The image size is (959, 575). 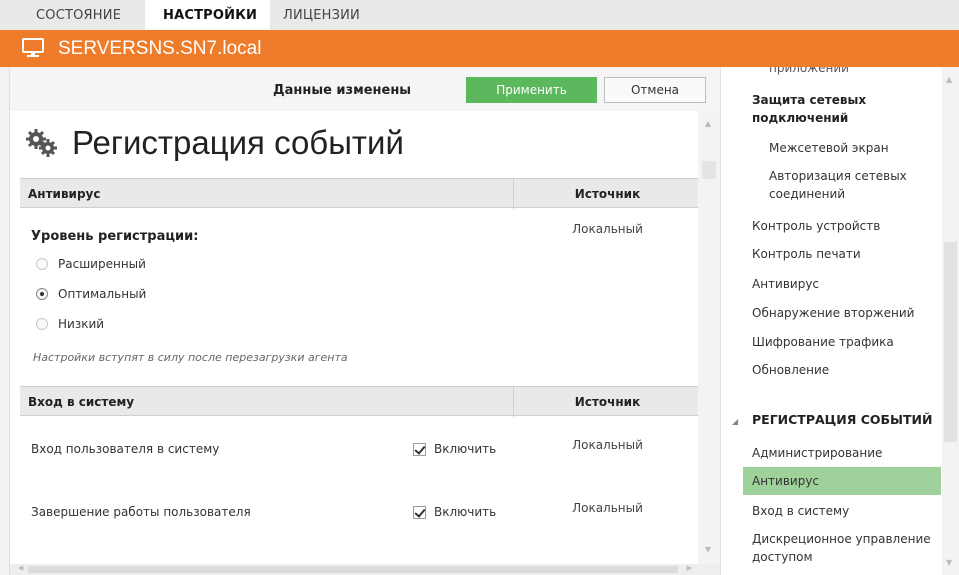 I want to click on nav-item-traffic-encryption: Шифрование трафика, so click(x=844, y=342).